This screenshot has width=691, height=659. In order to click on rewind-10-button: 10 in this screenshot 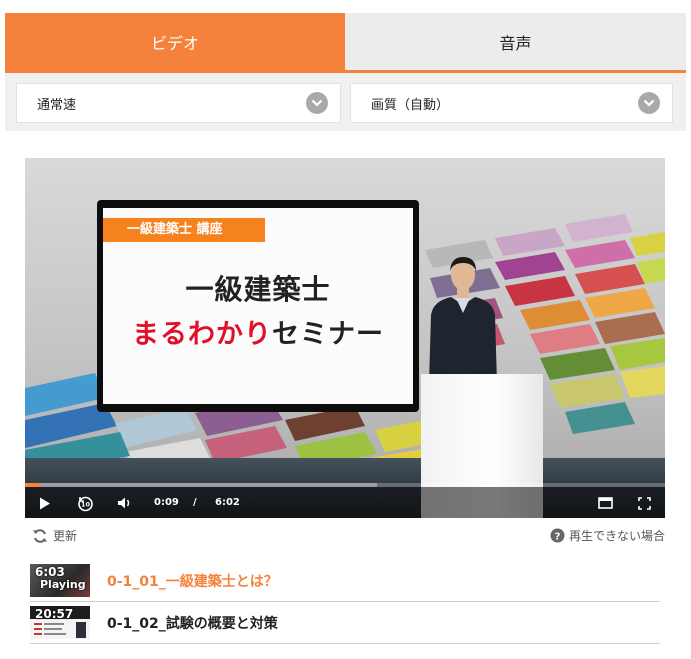, I will do `click(85, 503)`.